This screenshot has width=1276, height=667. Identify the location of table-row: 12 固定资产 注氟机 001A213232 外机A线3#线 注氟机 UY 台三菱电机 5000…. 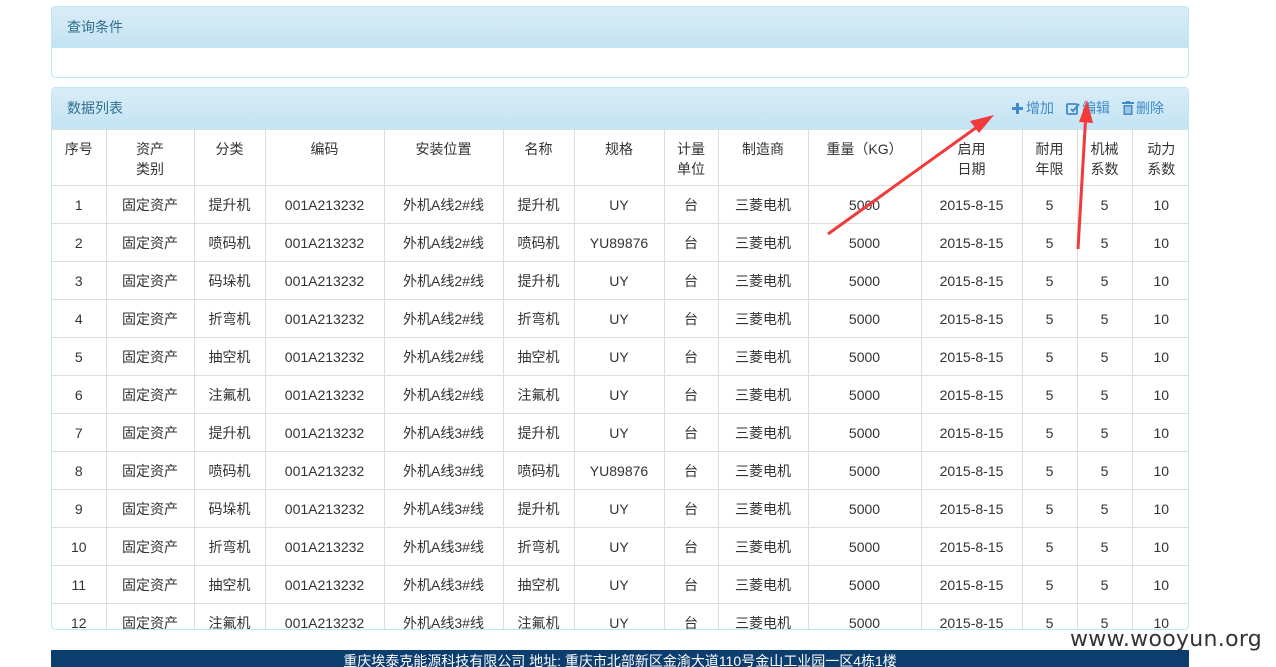
(620, 616).